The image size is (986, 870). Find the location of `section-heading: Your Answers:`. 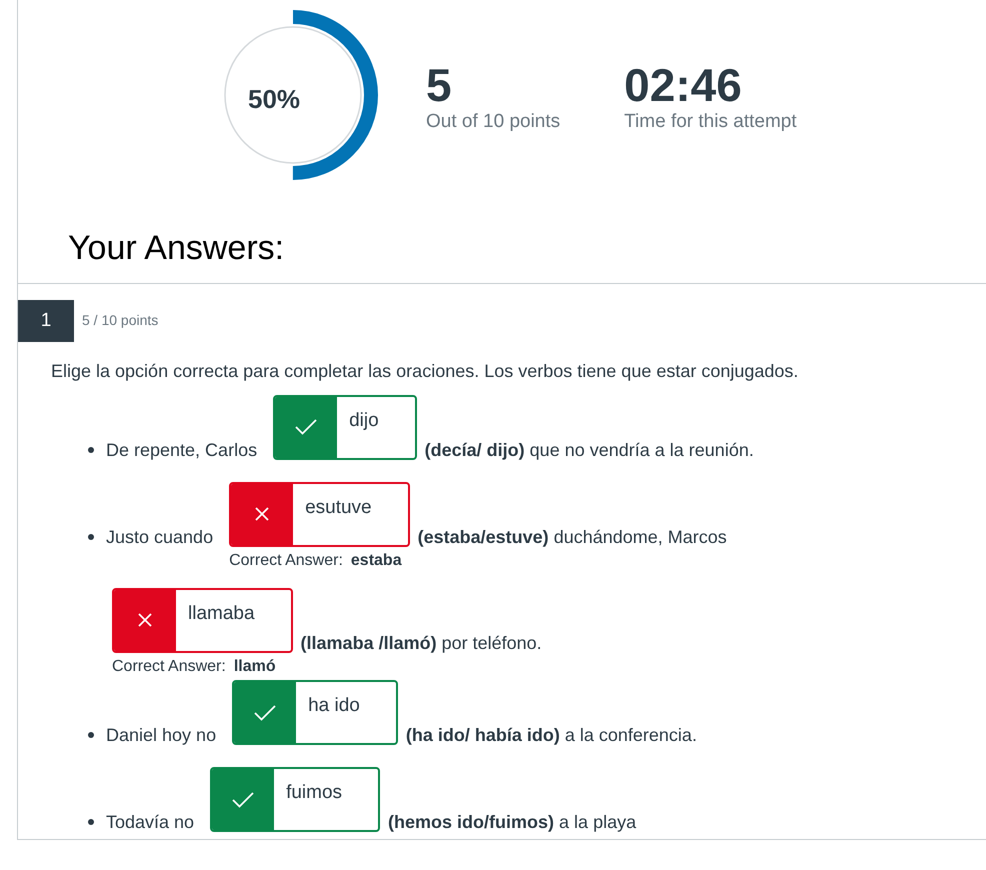

section-heading: Your Answers: is located at coordinates (502, 237).